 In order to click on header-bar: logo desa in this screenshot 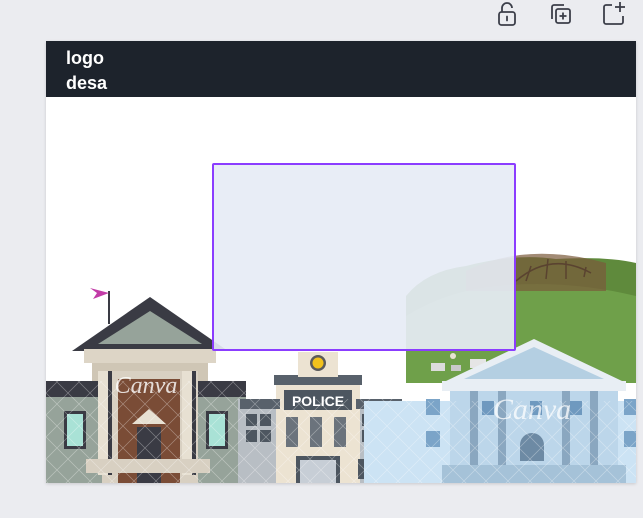, I will do `click(341, 69)`.